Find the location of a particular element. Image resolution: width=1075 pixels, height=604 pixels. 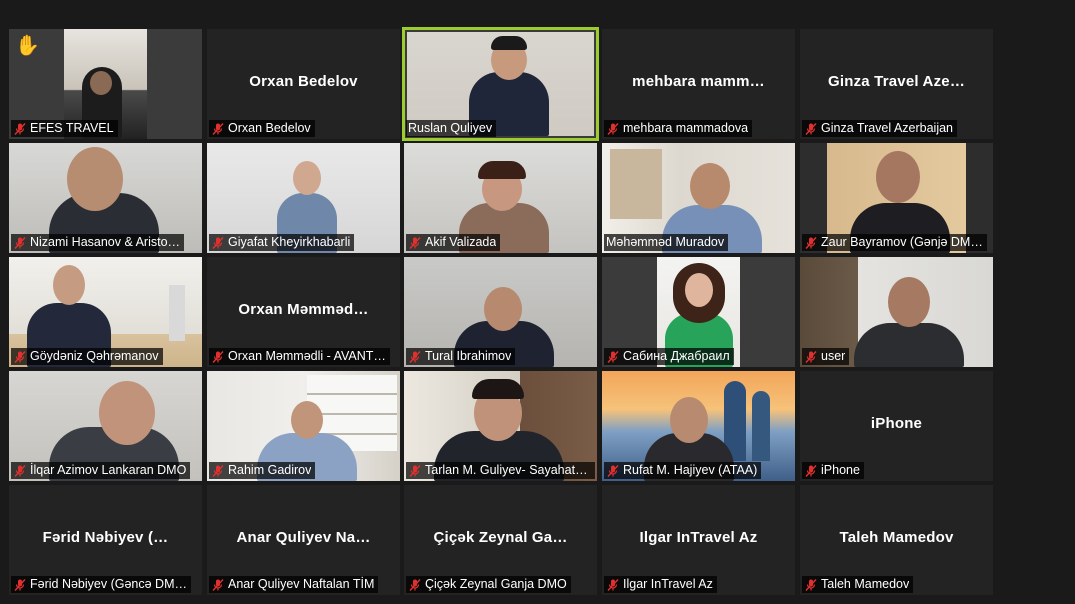

participant-tile-19: Rufat M. Hajiyev (ATAA) is located at coordinates (698, 426).